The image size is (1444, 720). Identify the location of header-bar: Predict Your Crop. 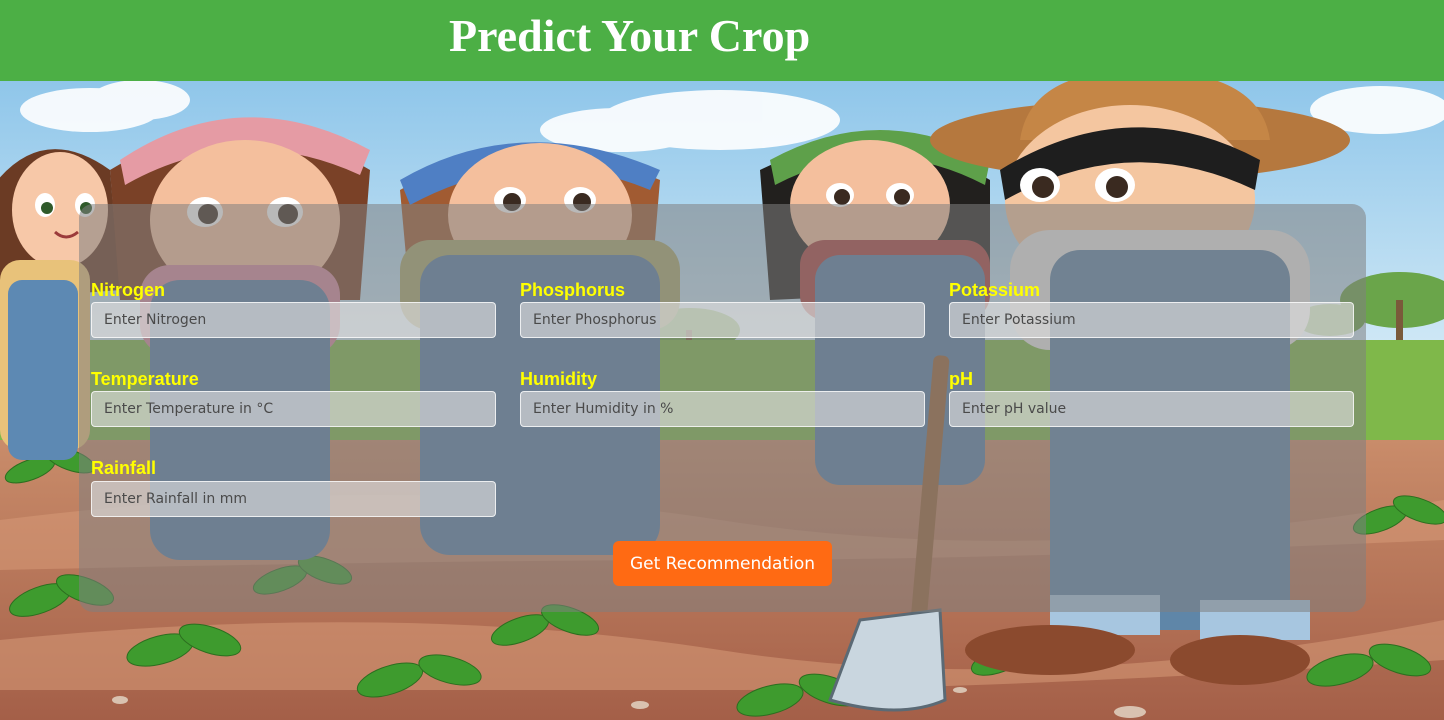
(722, 40).